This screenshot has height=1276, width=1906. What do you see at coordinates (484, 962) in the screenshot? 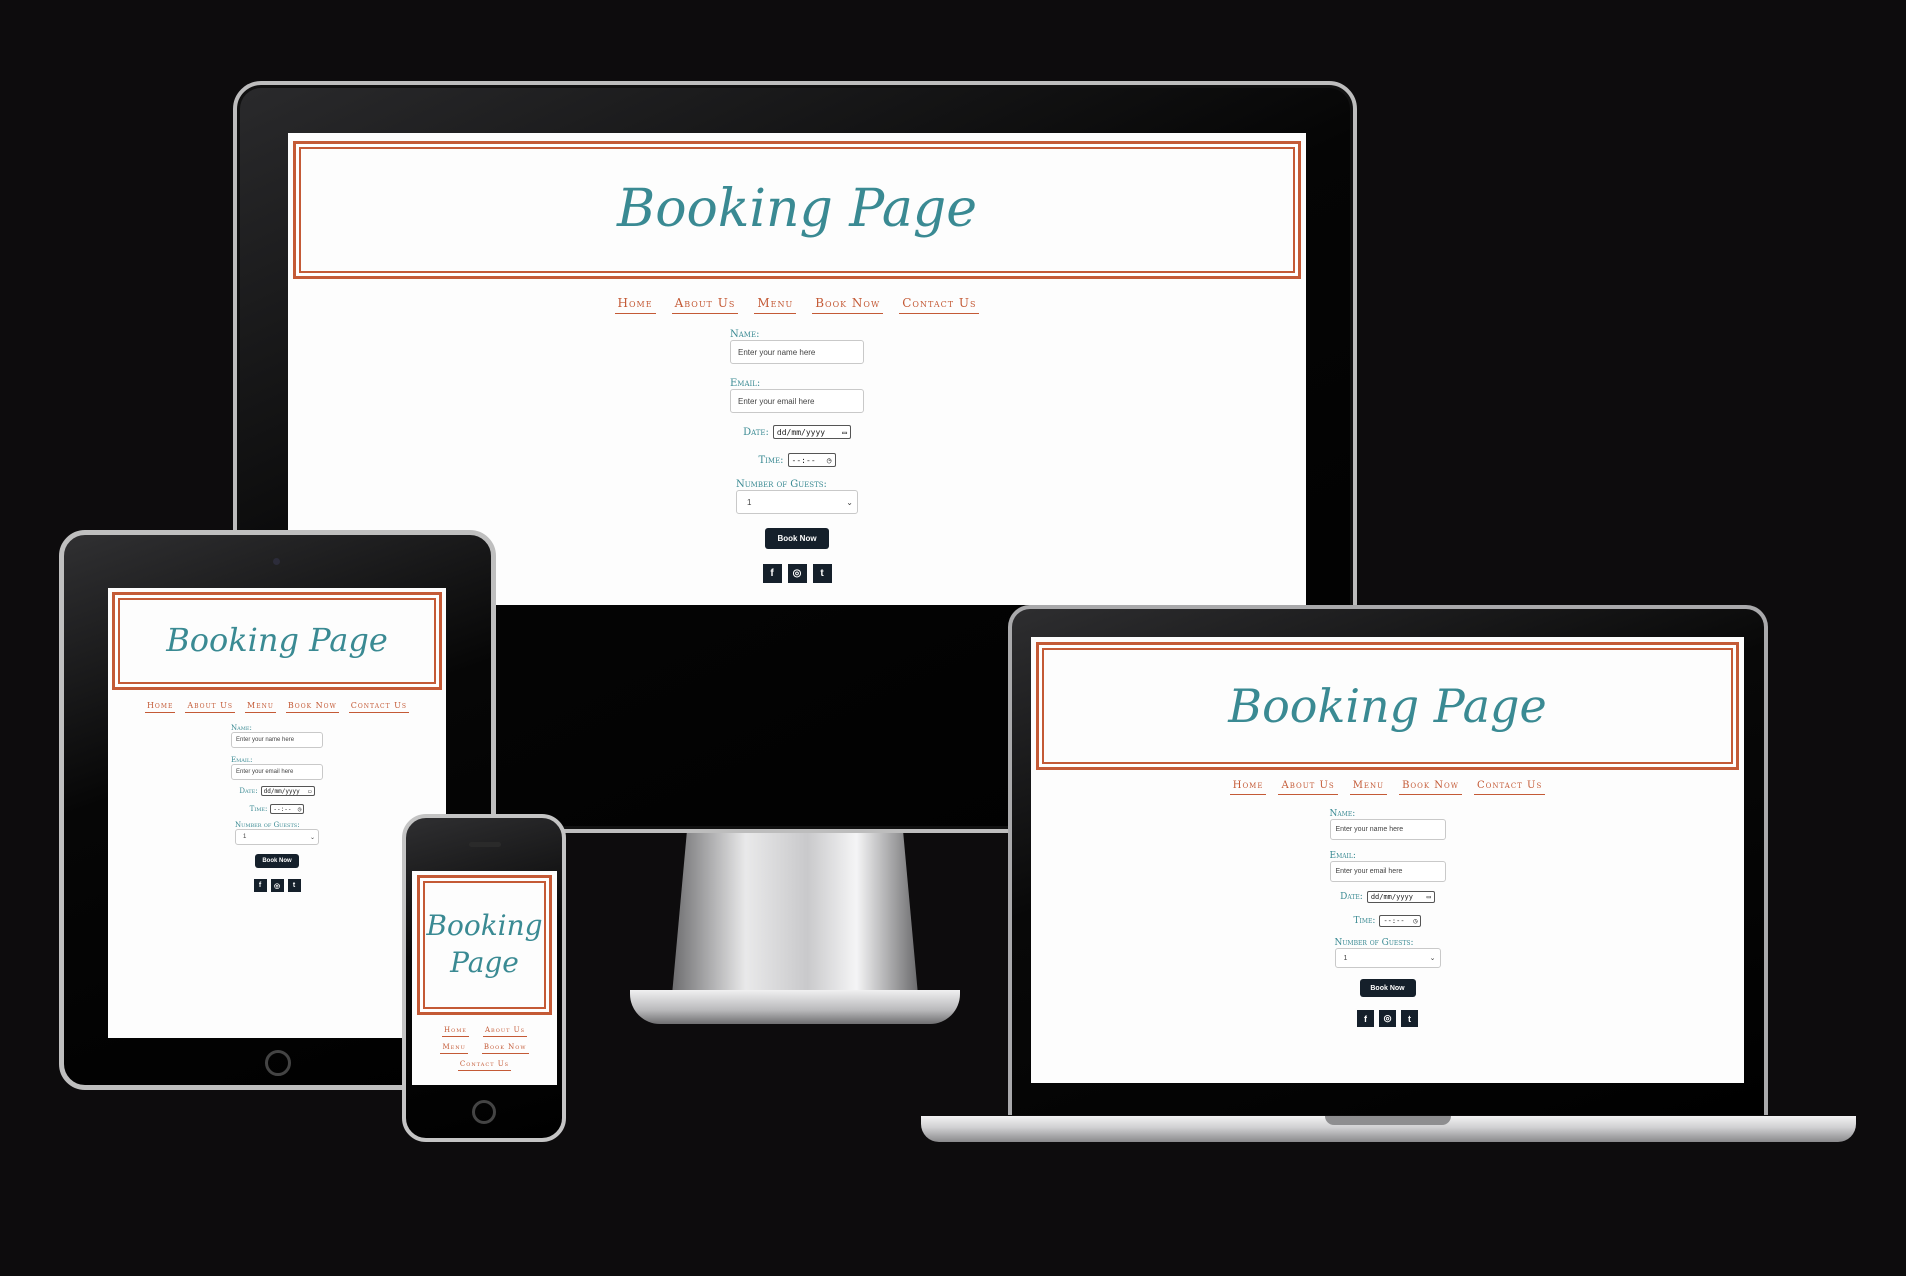
I see `page-title-line2: Page` at bounding box center [484, 962].